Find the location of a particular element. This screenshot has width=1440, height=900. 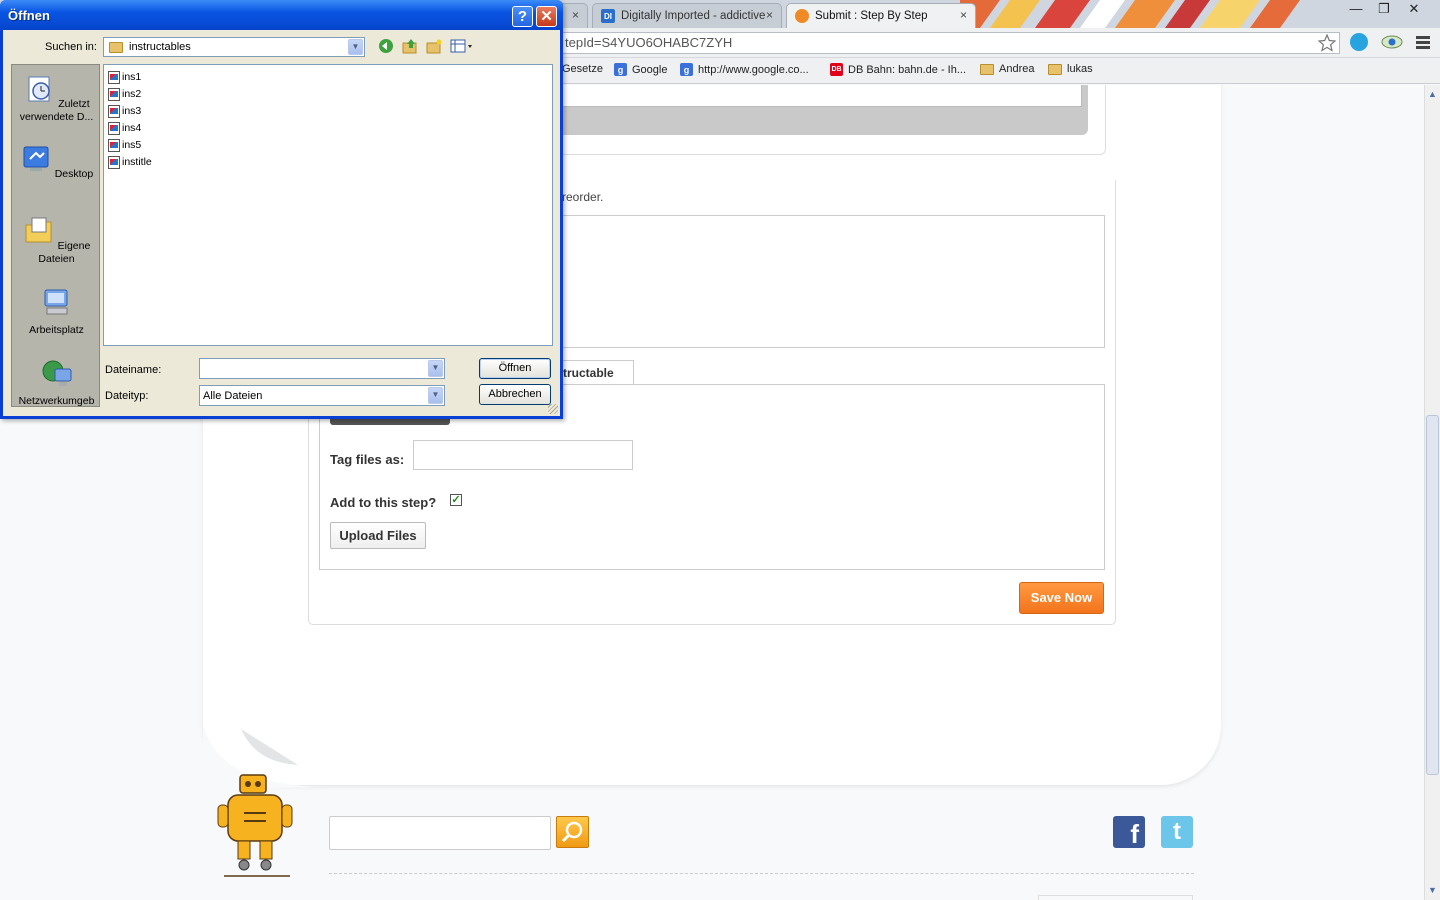

save-now-button: Save Now is located at coordinates (1061, 598).